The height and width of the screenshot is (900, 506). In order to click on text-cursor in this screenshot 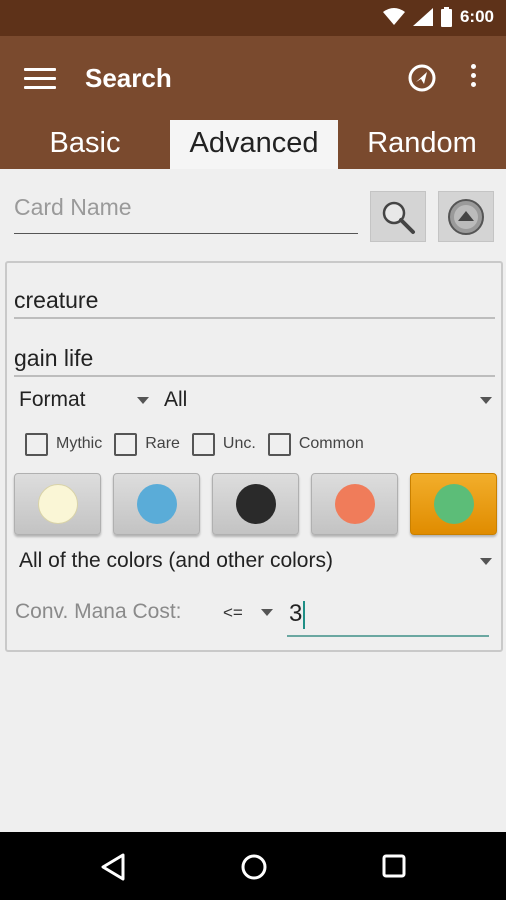, I will do `click(304, 614)`.